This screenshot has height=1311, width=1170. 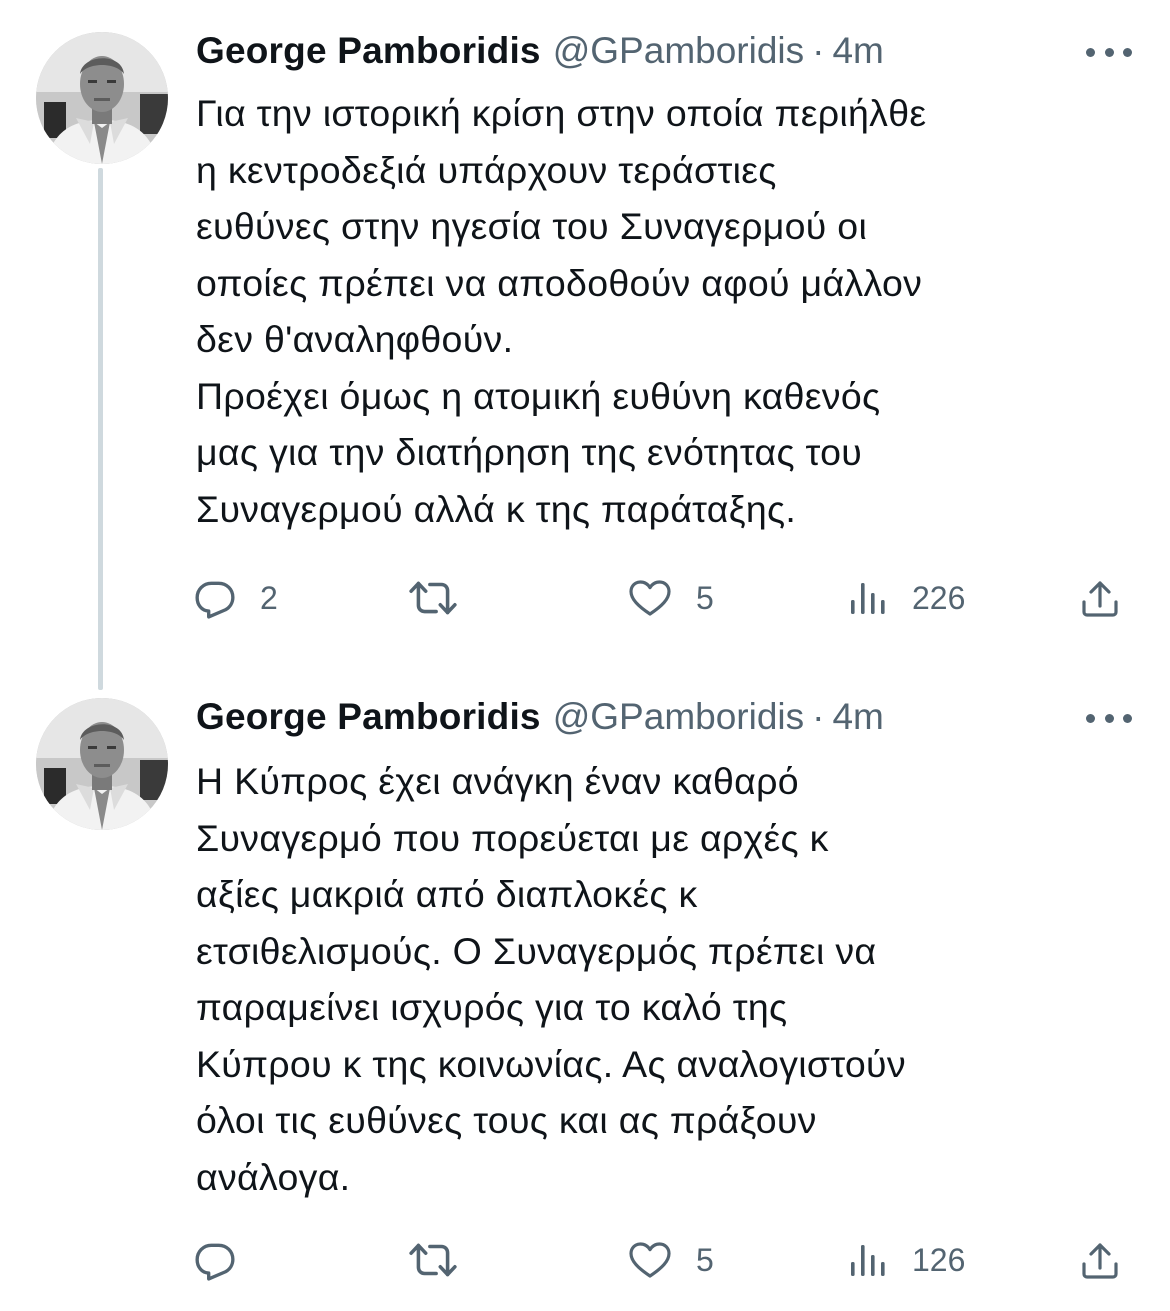 I want to click on action-bar: 5 126, so click(x=665, y=1260).